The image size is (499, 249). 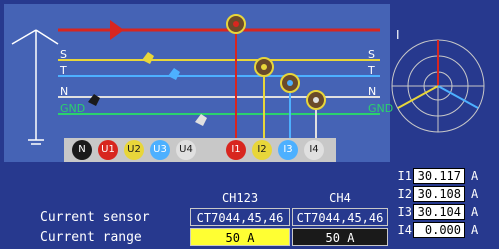 What do you see at coordinates (439, 176) in the screenshot?
I see `measurement-value: 30.117` at bounding box center [439, 176].